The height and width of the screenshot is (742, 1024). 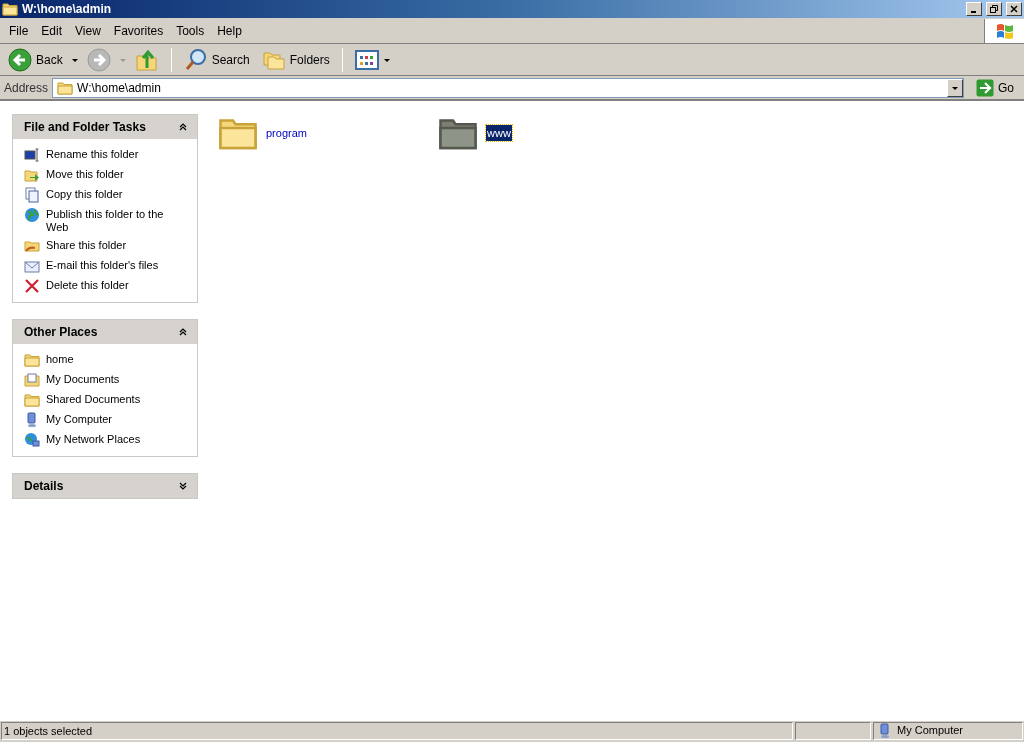 I want to click on go-arrow-icon, so click(x=985, y=87).